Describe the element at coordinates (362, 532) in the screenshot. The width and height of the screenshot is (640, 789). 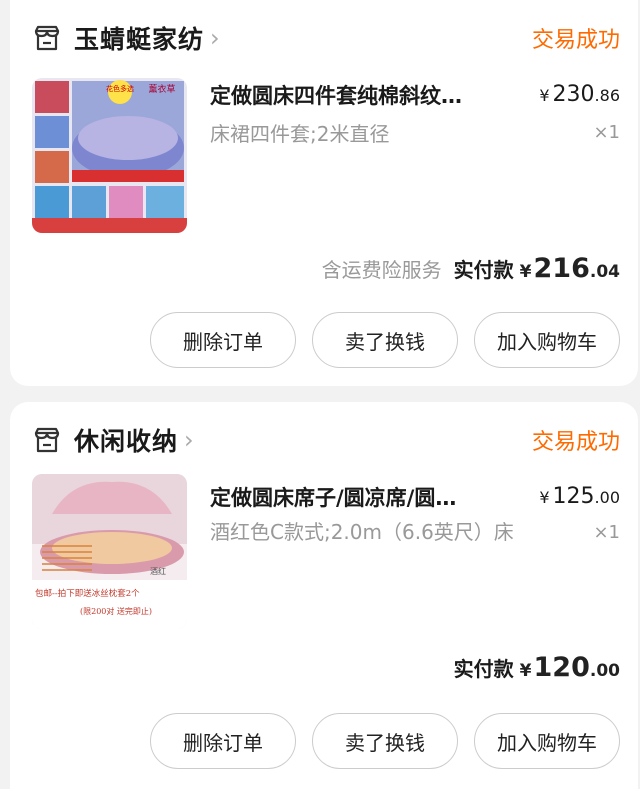
I see `product-spec: 酒红色C款式;2.0m（6.6英尺）床` at that location.